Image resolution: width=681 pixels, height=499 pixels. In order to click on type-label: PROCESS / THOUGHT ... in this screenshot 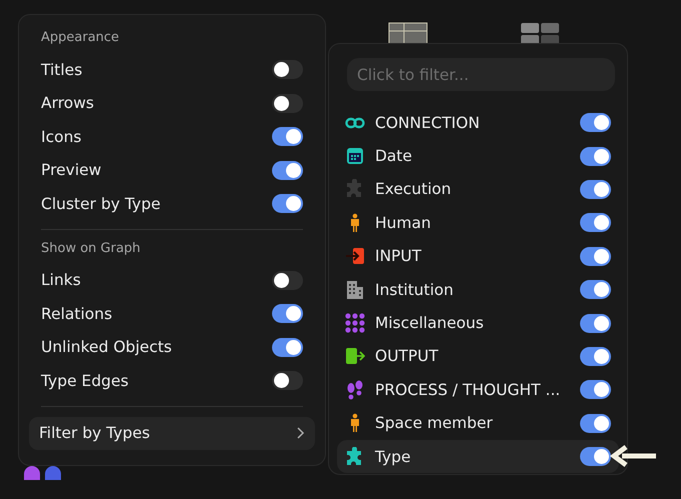, I will do `click(468, 389)`.